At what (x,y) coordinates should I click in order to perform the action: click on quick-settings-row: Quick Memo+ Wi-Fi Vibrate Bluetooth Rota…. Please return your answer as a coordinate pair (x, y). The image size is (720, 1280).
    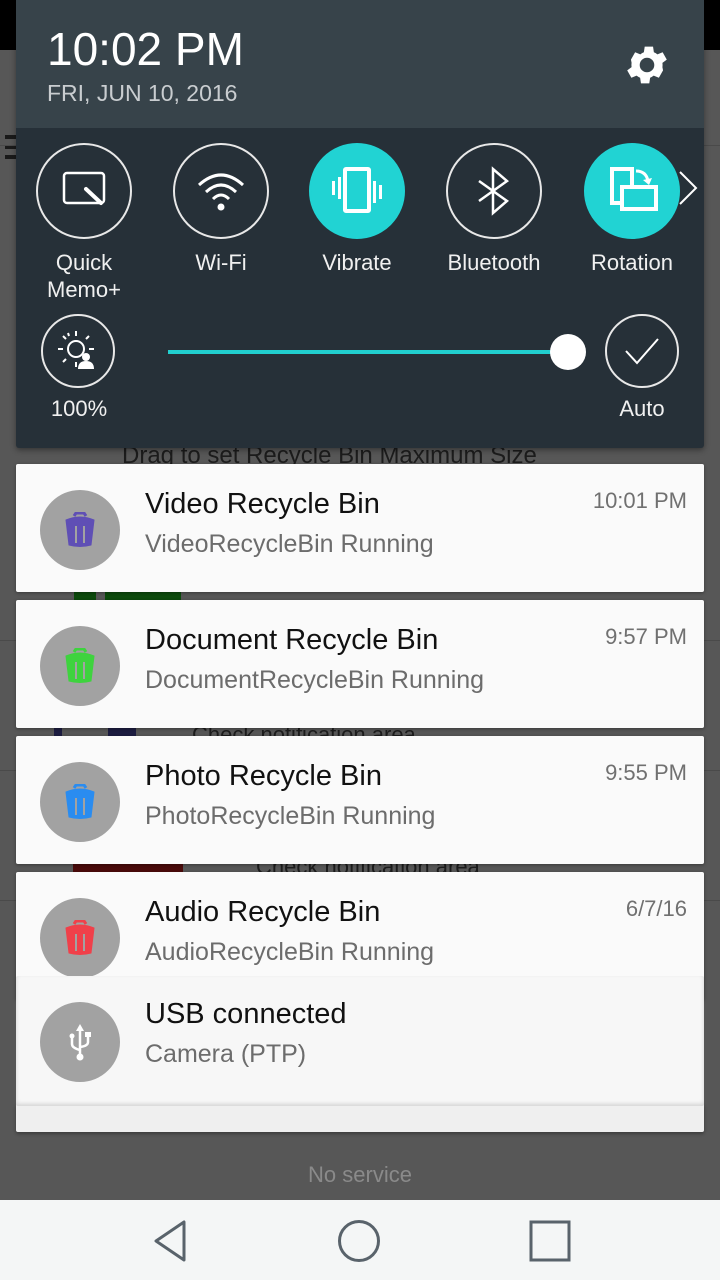
    Looking at the image, I should click on (360, 228).